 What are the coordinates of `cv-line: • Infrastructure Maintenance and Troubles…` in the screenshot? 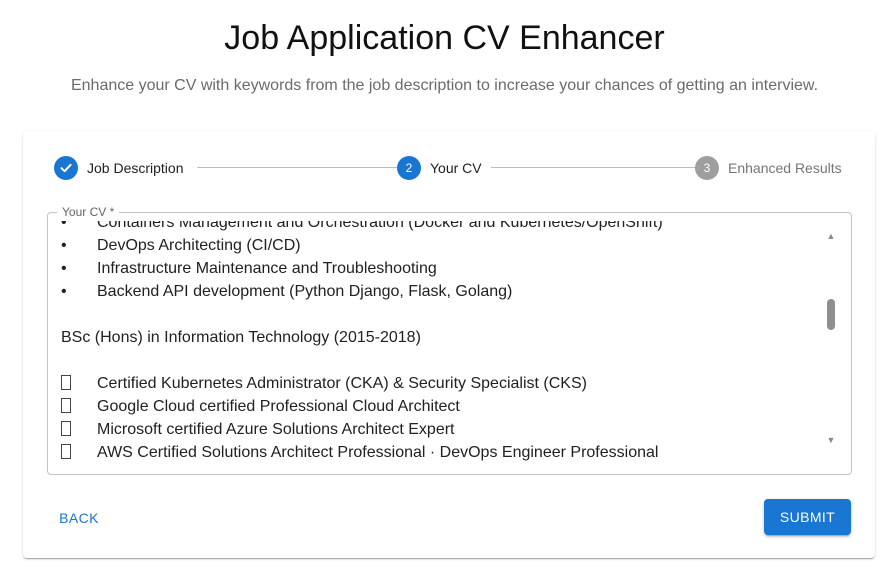 It's located at (439, 268).